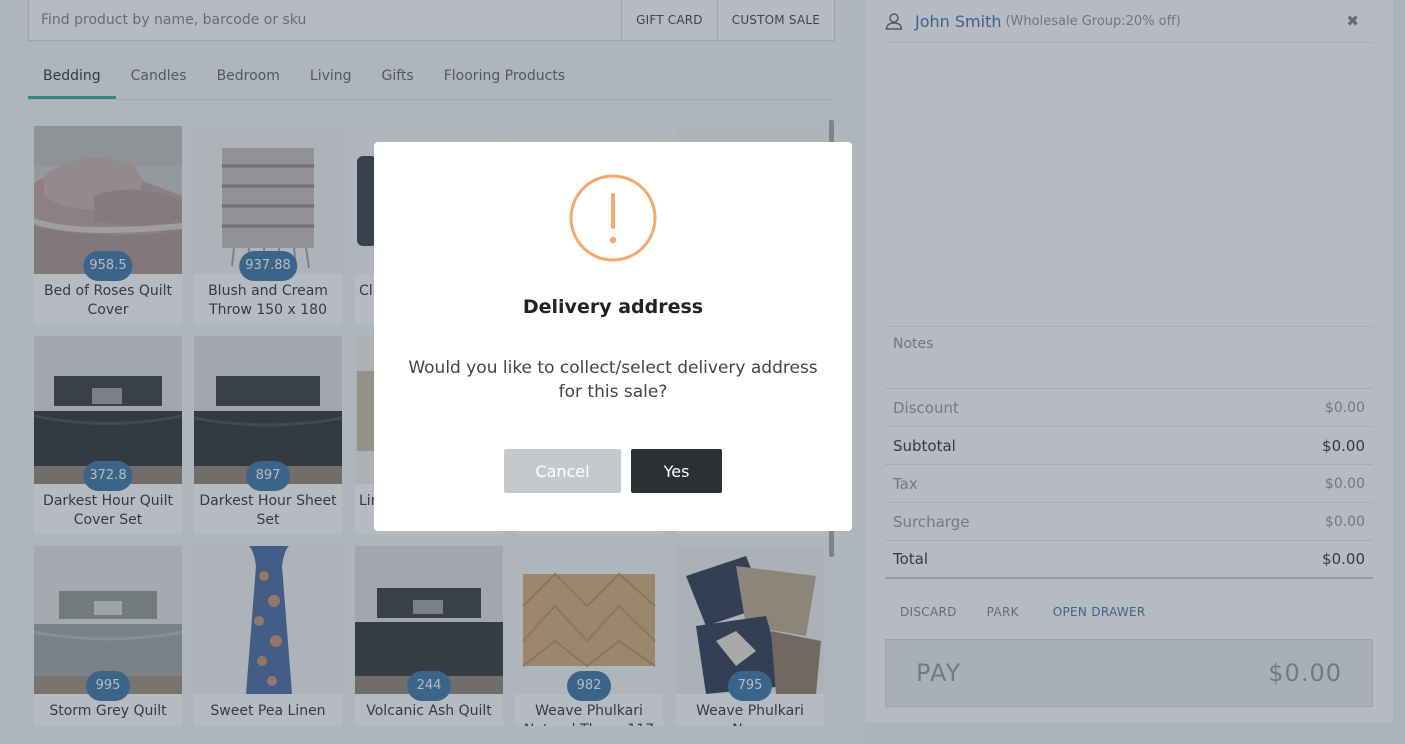 The width and height of the screenshot is (1405, 744). I want to click on cancel-button: Cancel, so click(562, 471).